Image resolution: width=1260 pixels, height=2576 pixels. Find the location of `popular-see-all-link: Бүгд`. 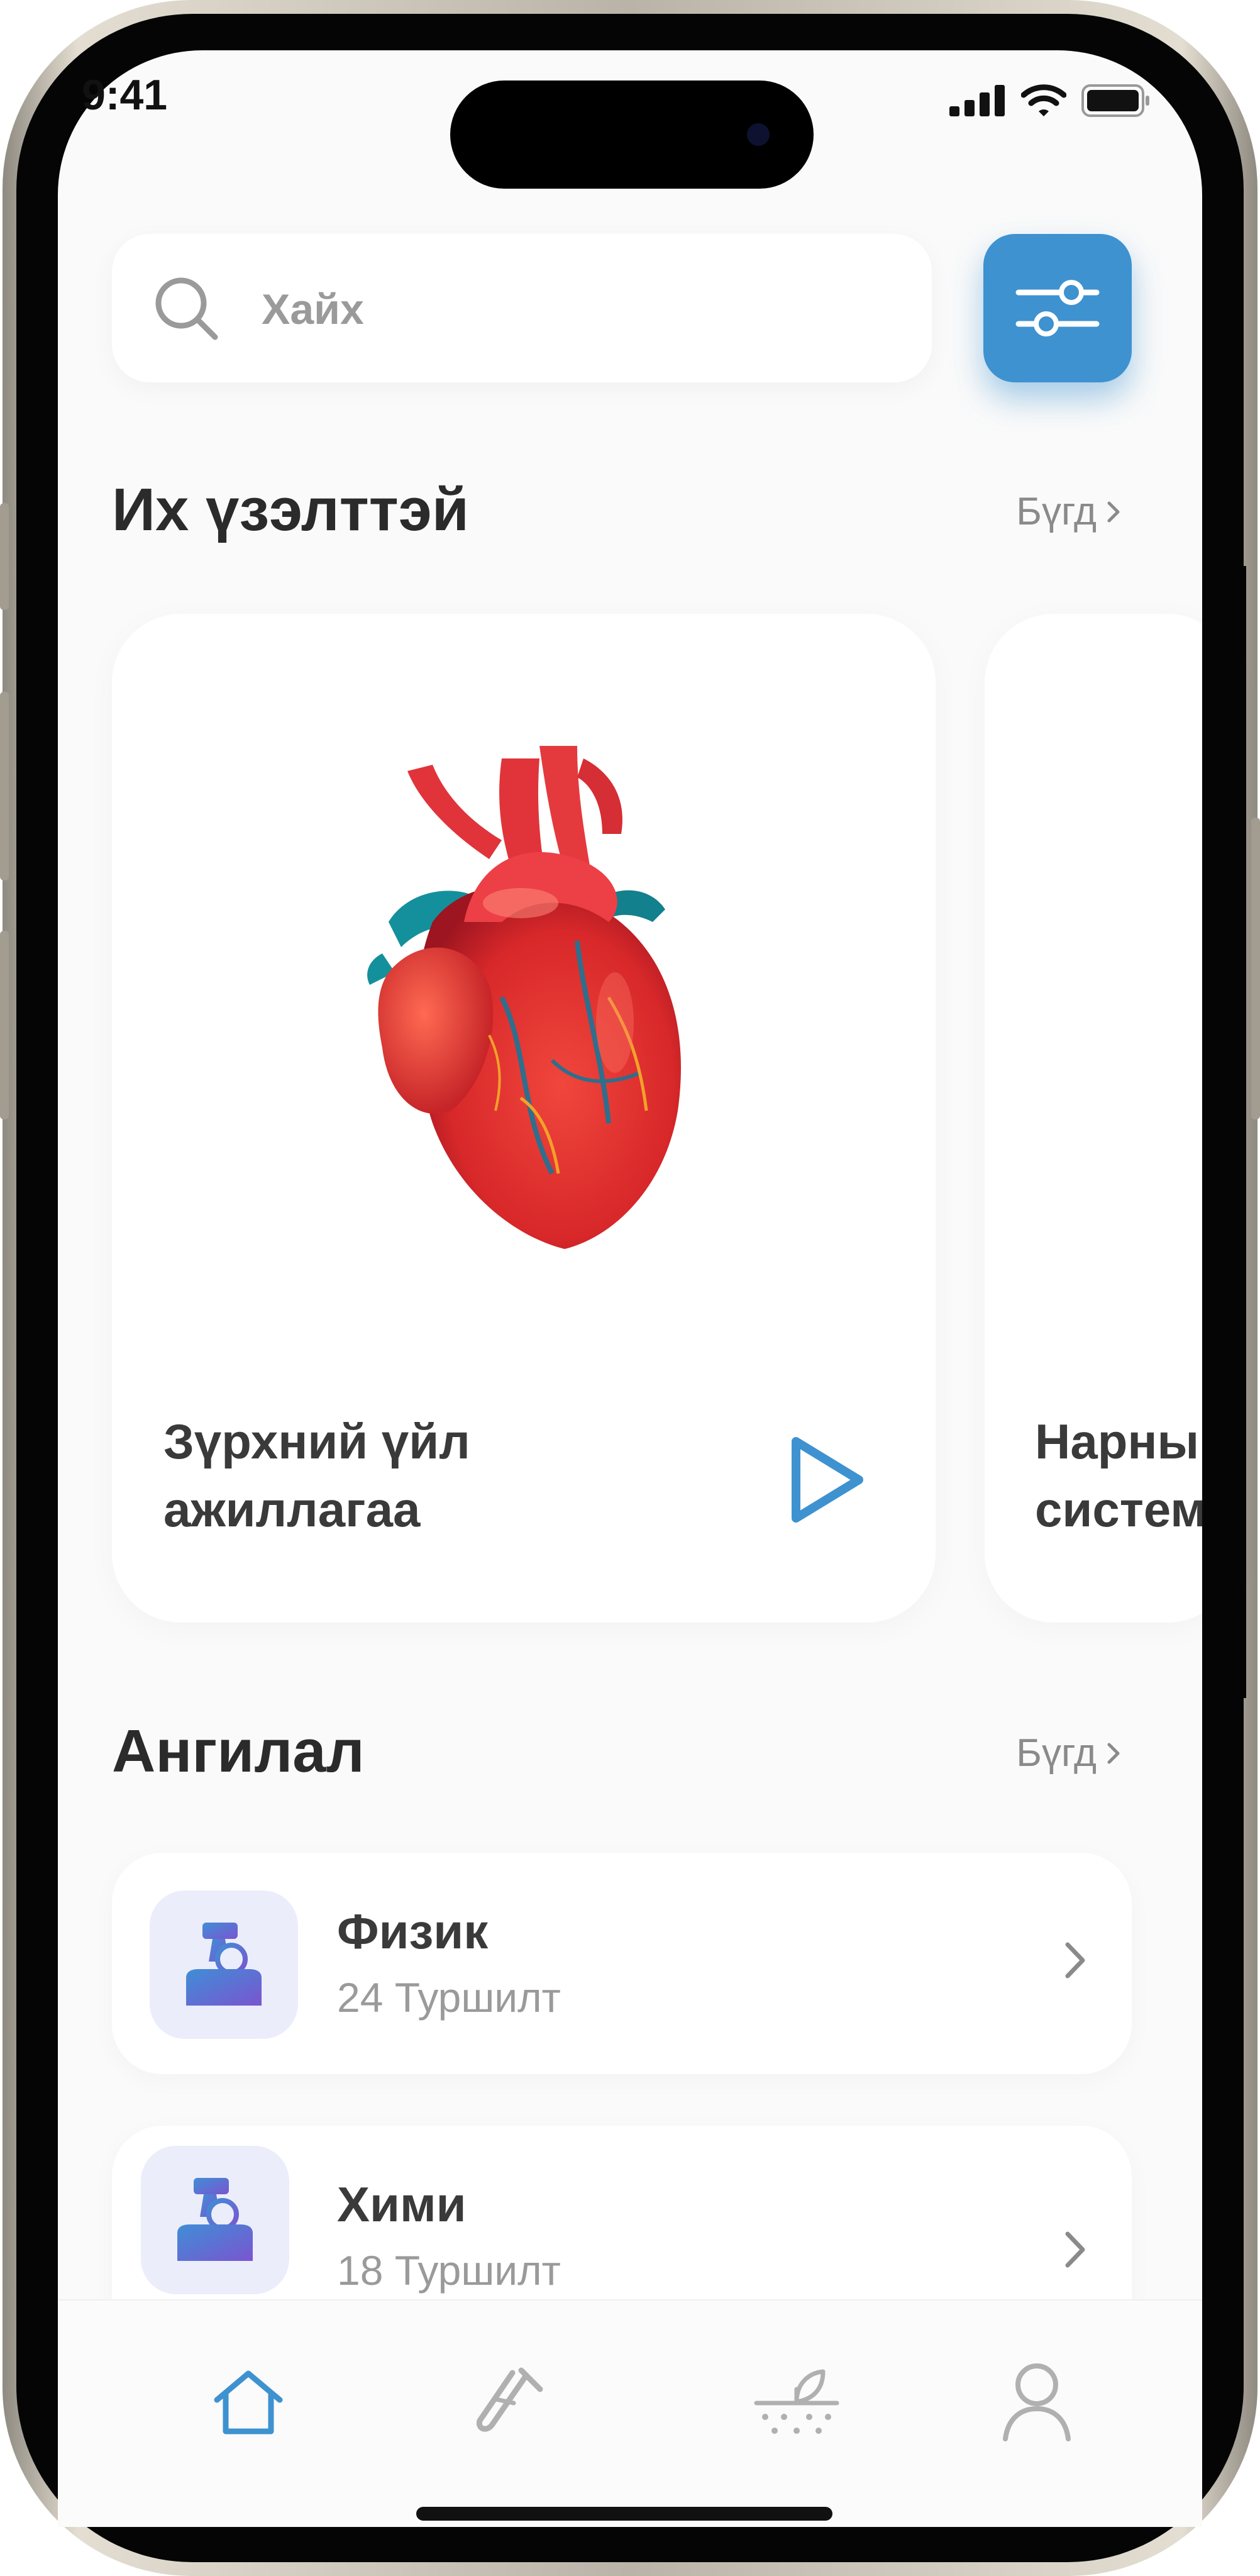

popular-see-all-link: Бүгд is located at coordinates (1069, 511).